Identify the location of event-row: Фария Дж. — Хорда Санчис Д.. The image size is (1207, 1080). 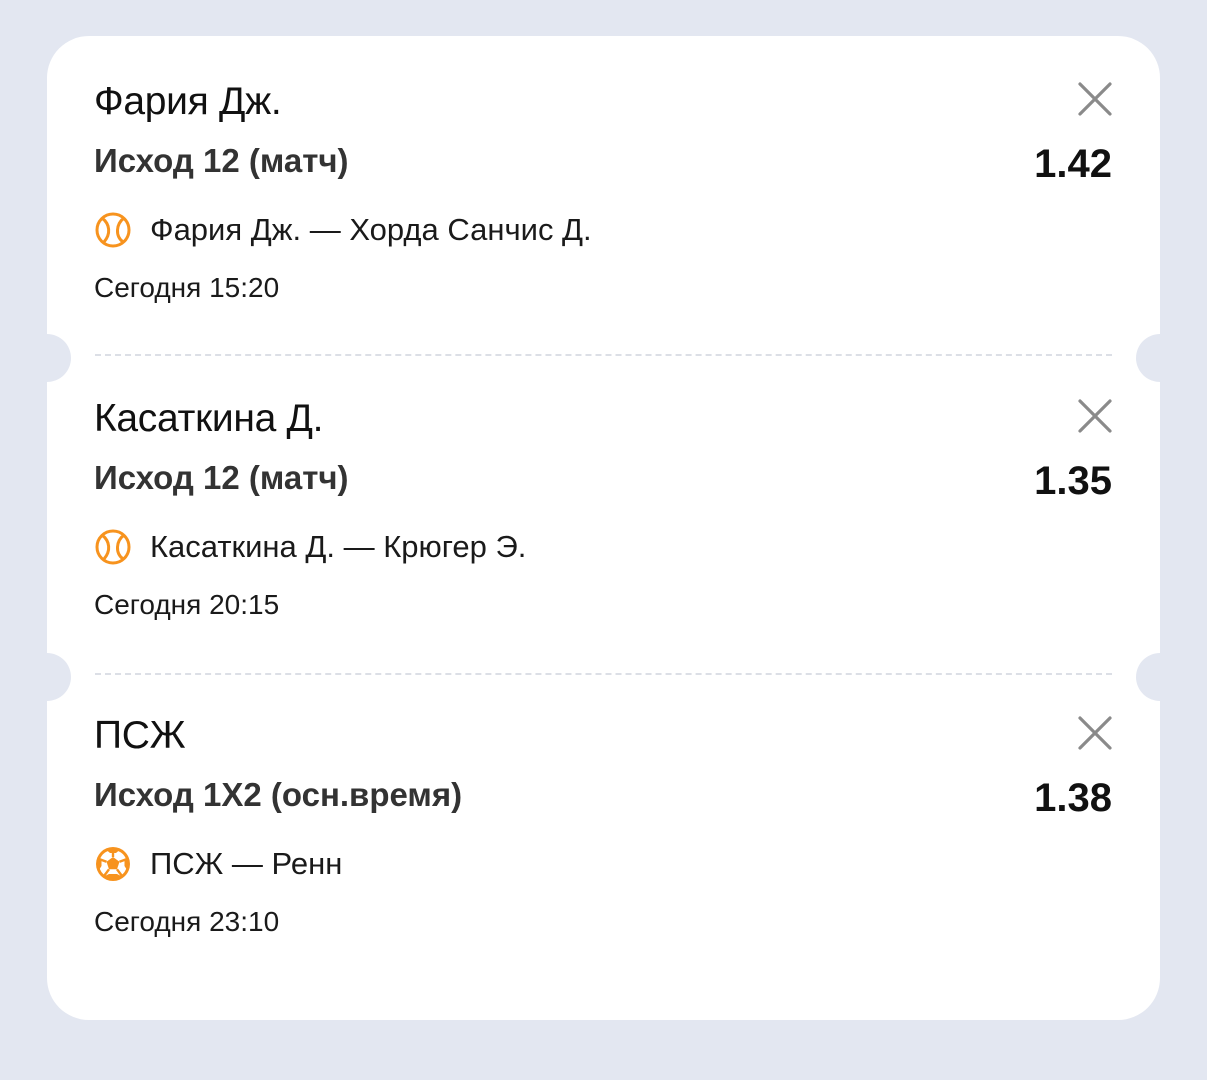
(343, 230).